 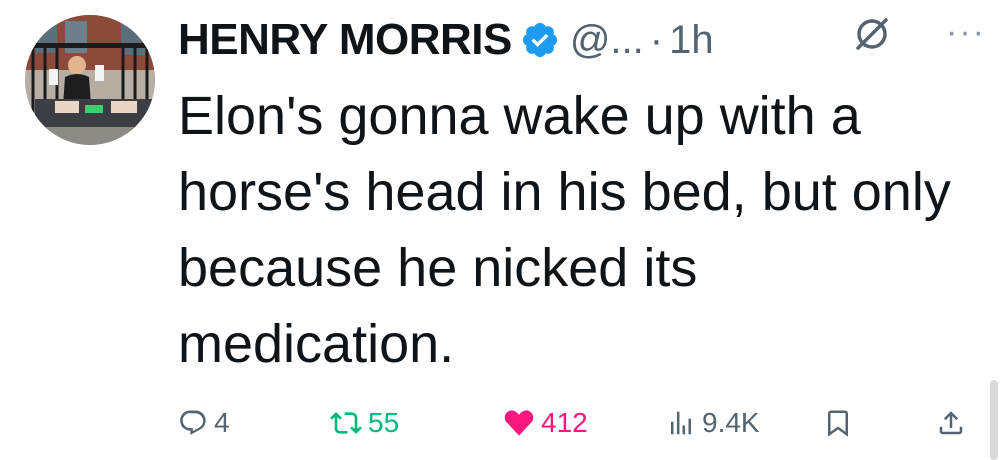 I want to click on like-button: 412, so click(x=545, y=423).